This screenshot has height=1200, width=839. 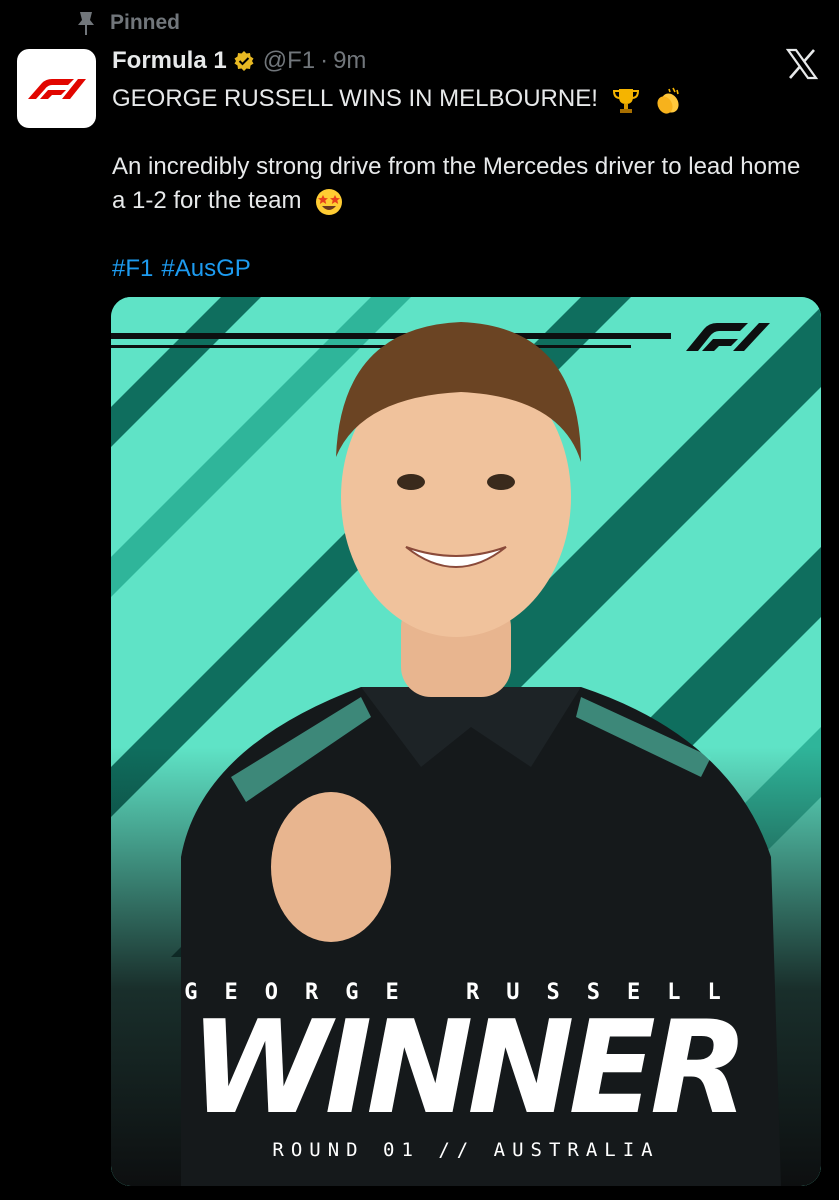 What do you see at coordinates (132, 268) in the screenshot?
I see `hashtag-f1: #F1` at bounding box center [132, 268].